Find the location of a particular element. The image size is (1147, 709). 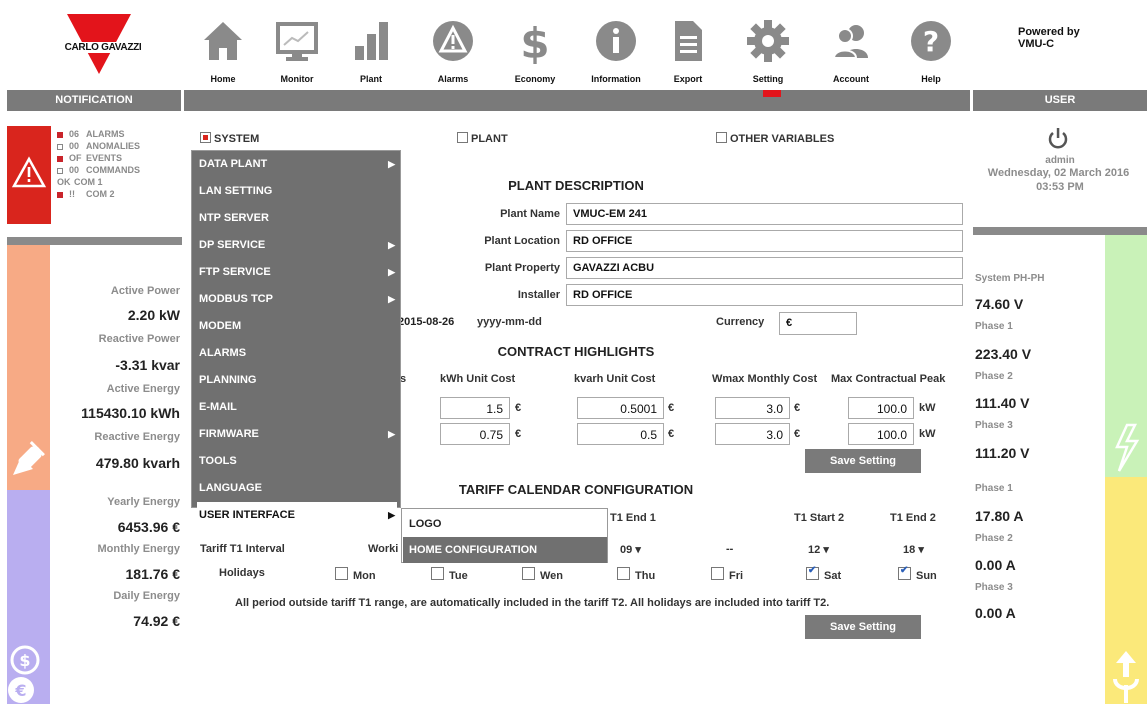

tariff-calendar-title: TARIFF CALENDAR CONFIGURATION is located at coordinates (576, 489).